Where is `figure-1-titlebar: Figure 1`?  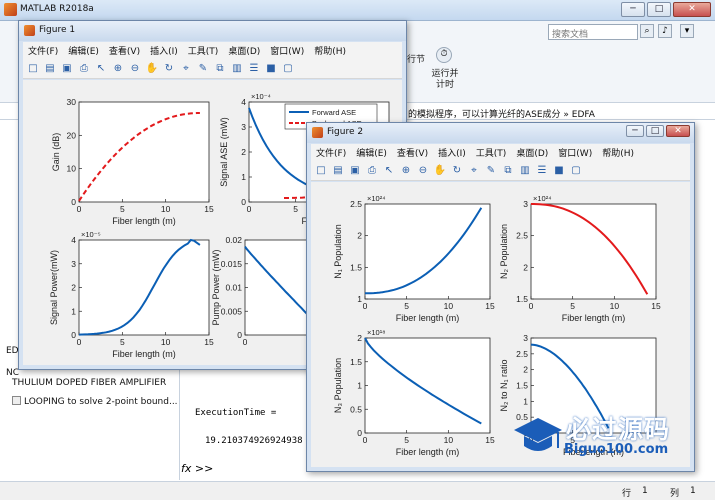
figure-1-titlebar: Figure 1 is located at coordinates (212, 31).